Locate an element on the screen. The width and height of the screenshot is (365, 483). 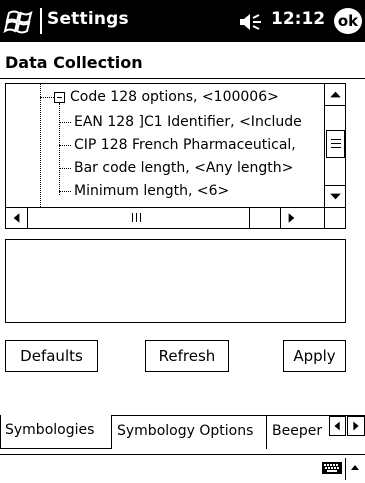
tab-beeper: Beeper is located at coordinates (299, 432).